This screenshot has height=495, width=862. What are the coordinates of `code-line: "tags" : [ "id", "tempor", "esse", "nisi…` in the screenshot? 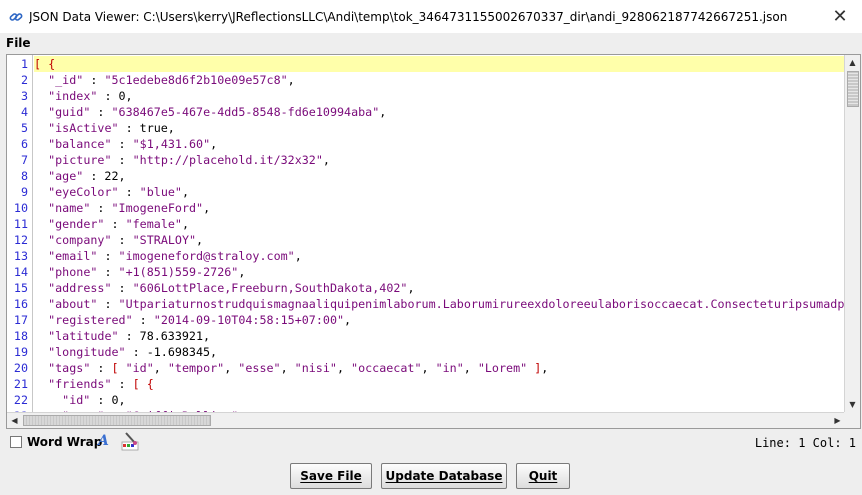 It's located at (298, 368).